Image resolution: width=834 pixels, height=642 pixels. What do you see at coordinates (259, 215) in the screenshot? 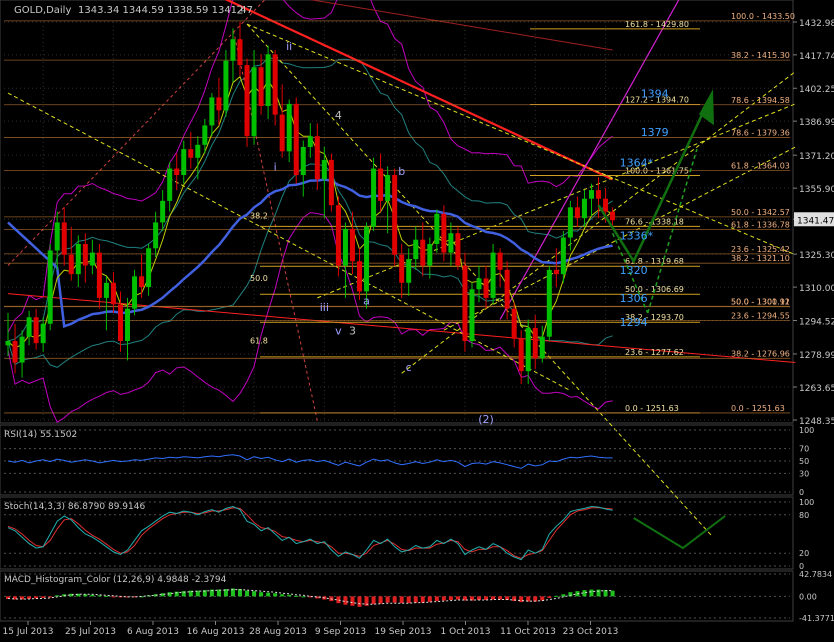
I see `fib-left-label: 38.2` at bounding box center [259, 215].